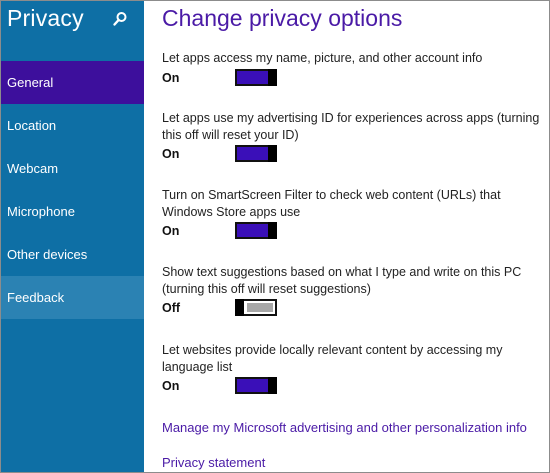 This screenshot has width=550, height=473. Describe the element at coordinates (72, 211) in the screenshot. I see `sidebar-item-microphone: Microphone` at that location.